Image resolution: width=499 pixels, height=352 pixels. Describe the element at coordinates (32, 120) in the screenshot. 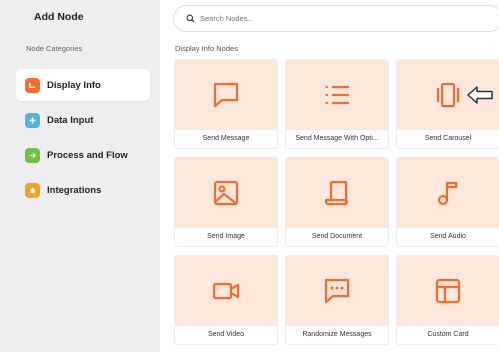

I see `plus-icon` at that location.